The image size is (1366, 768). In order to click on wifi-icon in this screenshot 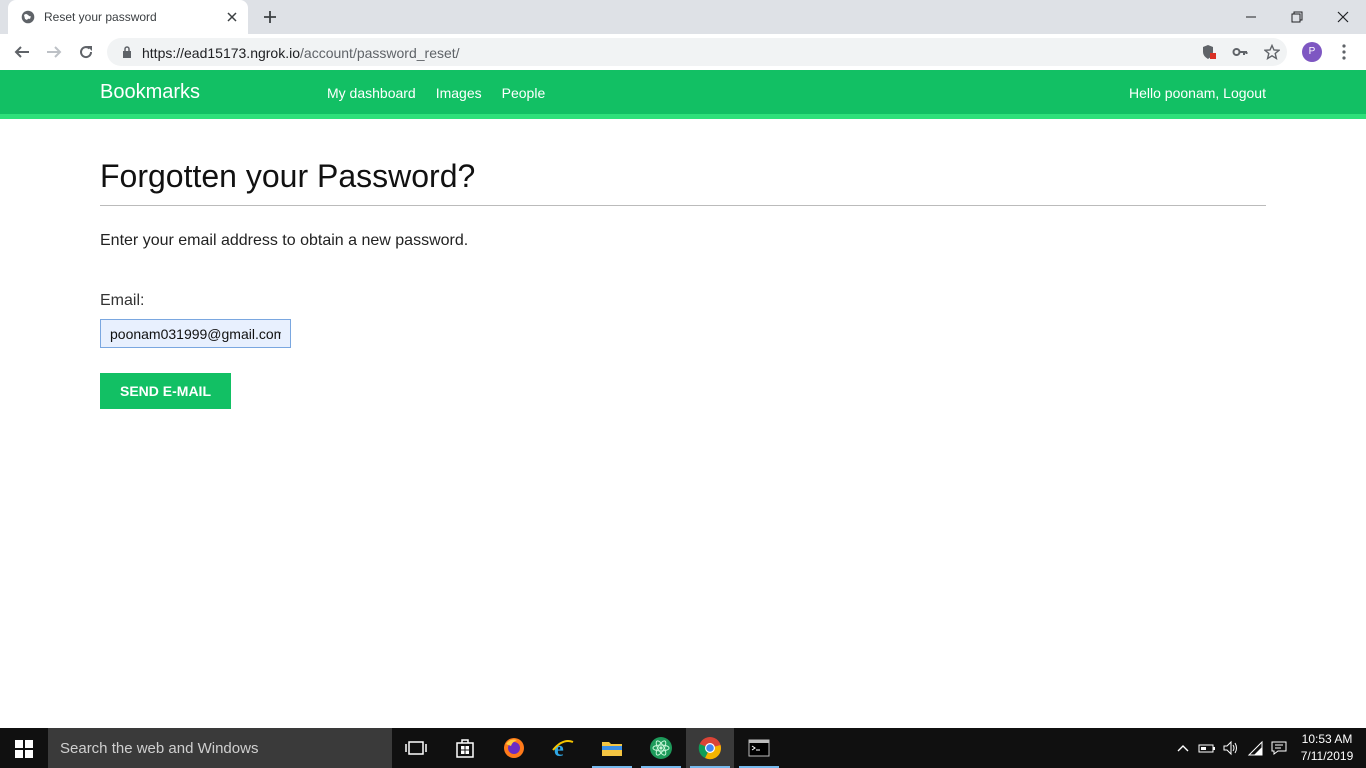, I will do `click(1255, 748)`.